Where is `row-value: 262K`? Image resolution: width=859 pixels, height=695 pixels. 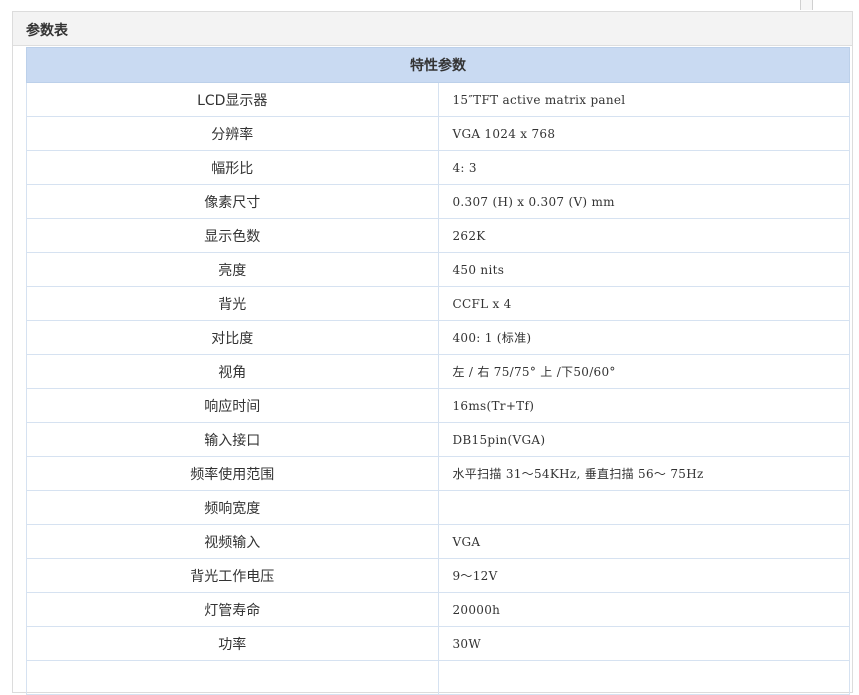
row-value: 262K is located at coordinates (643, 235).